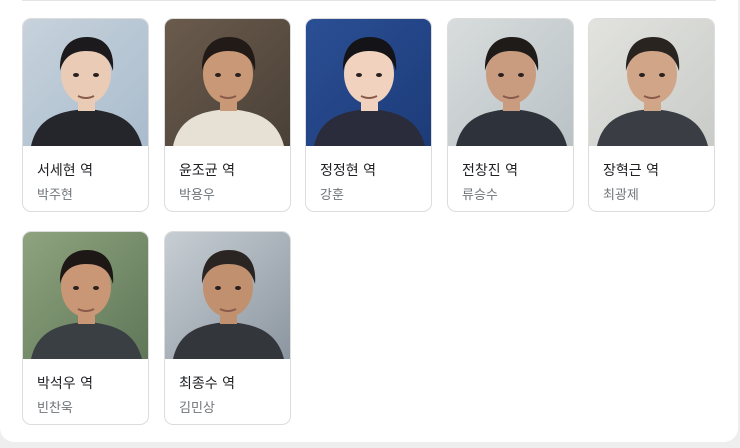 The height and width of the screenshot is (448, 740). Describe the element at coordinates (65, 384) in the screenshot. I see `character-name: 박석우 역` at that location.